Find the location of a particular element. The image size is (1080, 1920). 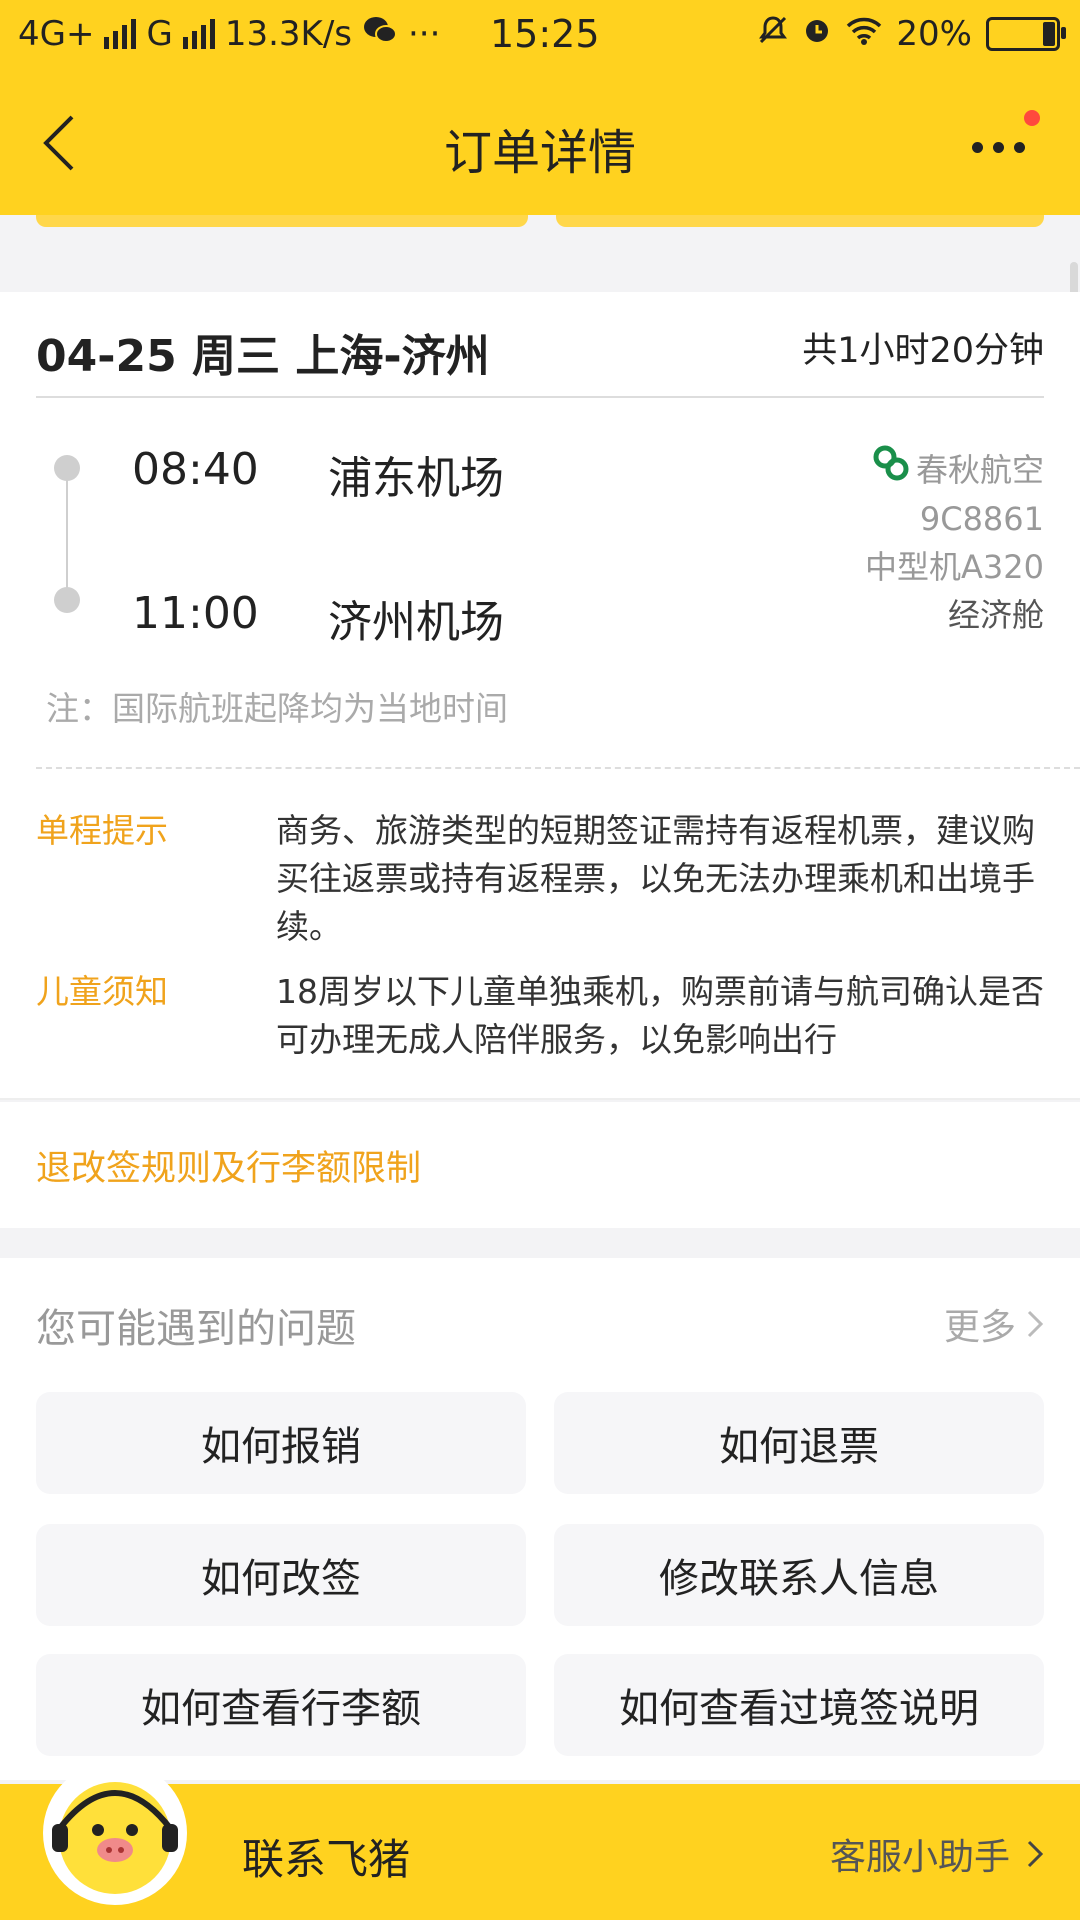

arrival-time: 11:00 is located at coordinates (195, 613).